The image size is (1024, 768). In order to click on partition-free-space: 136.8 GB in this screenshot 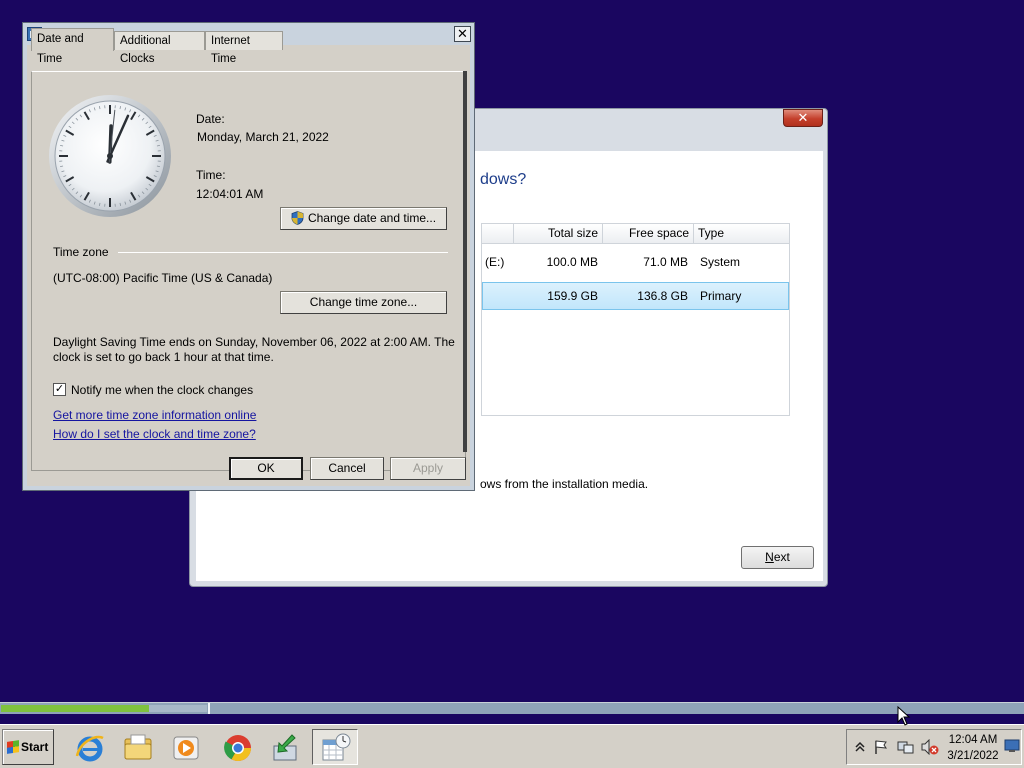, I will do `click(662, 296)`.